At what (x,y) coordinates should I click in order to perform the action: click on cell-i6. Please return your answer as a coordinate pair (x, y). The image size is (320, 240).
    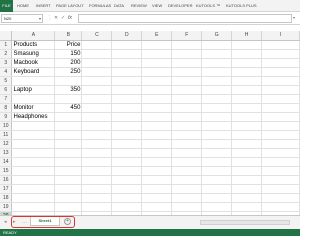
    Looking at the image, I should click on (280, 90).